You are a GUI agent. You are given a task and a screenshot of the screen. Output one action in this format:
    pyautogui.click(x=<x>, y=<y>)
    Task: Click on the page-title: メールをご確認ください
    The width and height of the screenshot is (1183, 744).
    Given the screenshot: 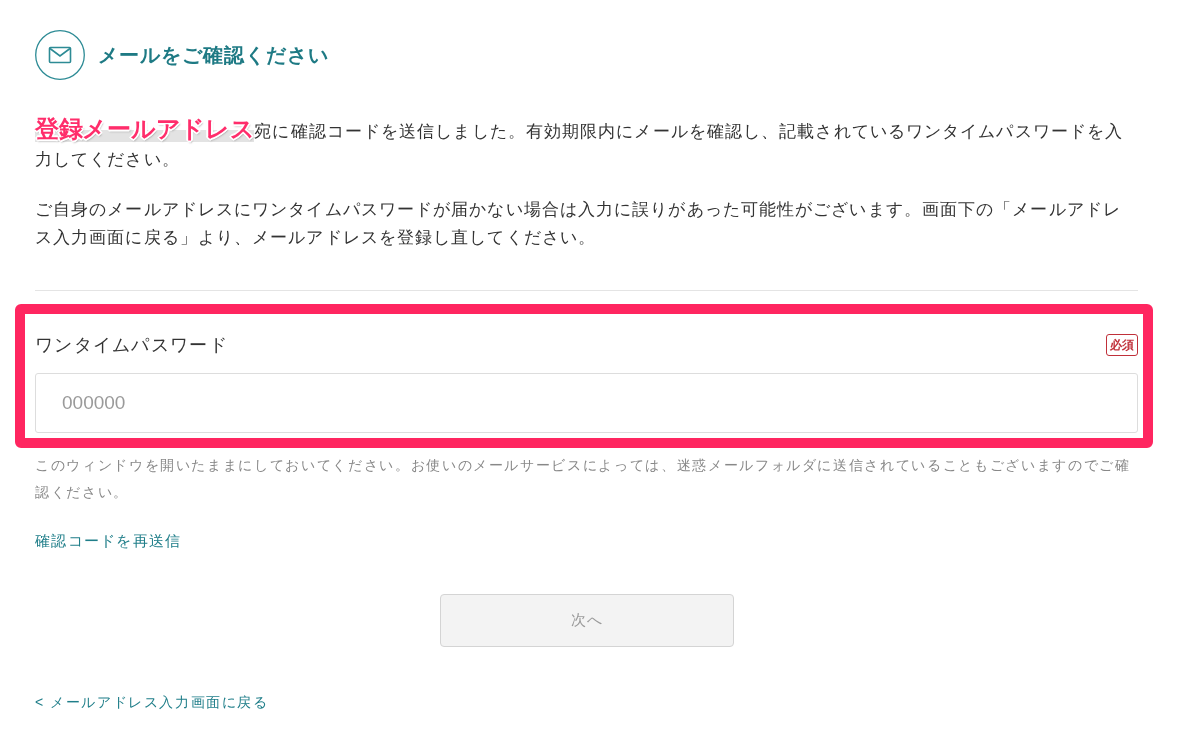 What is the action you would take?
    pyautogui.click(x=213, y=55)
    